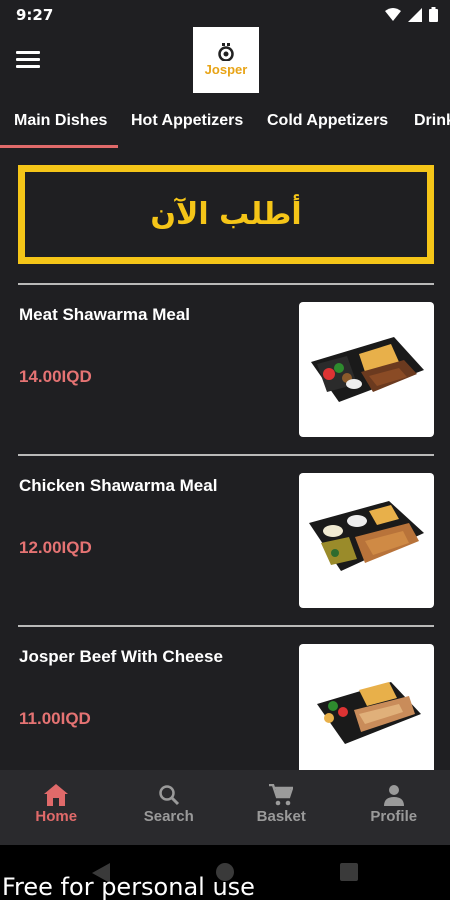 The height and width of the screenshot is (900, 450). I want to click on wifi-icon, so click(393, 14).